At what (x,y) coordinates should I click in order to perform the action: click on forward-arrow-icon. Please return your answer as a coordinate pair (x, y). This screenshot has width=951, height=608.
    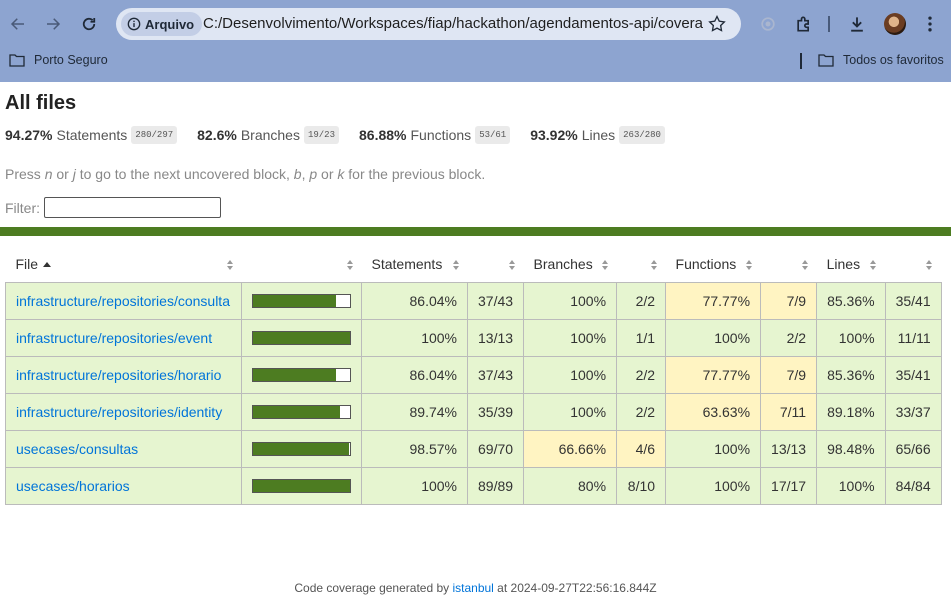
    Looking at the image, I should click on (54, 24).